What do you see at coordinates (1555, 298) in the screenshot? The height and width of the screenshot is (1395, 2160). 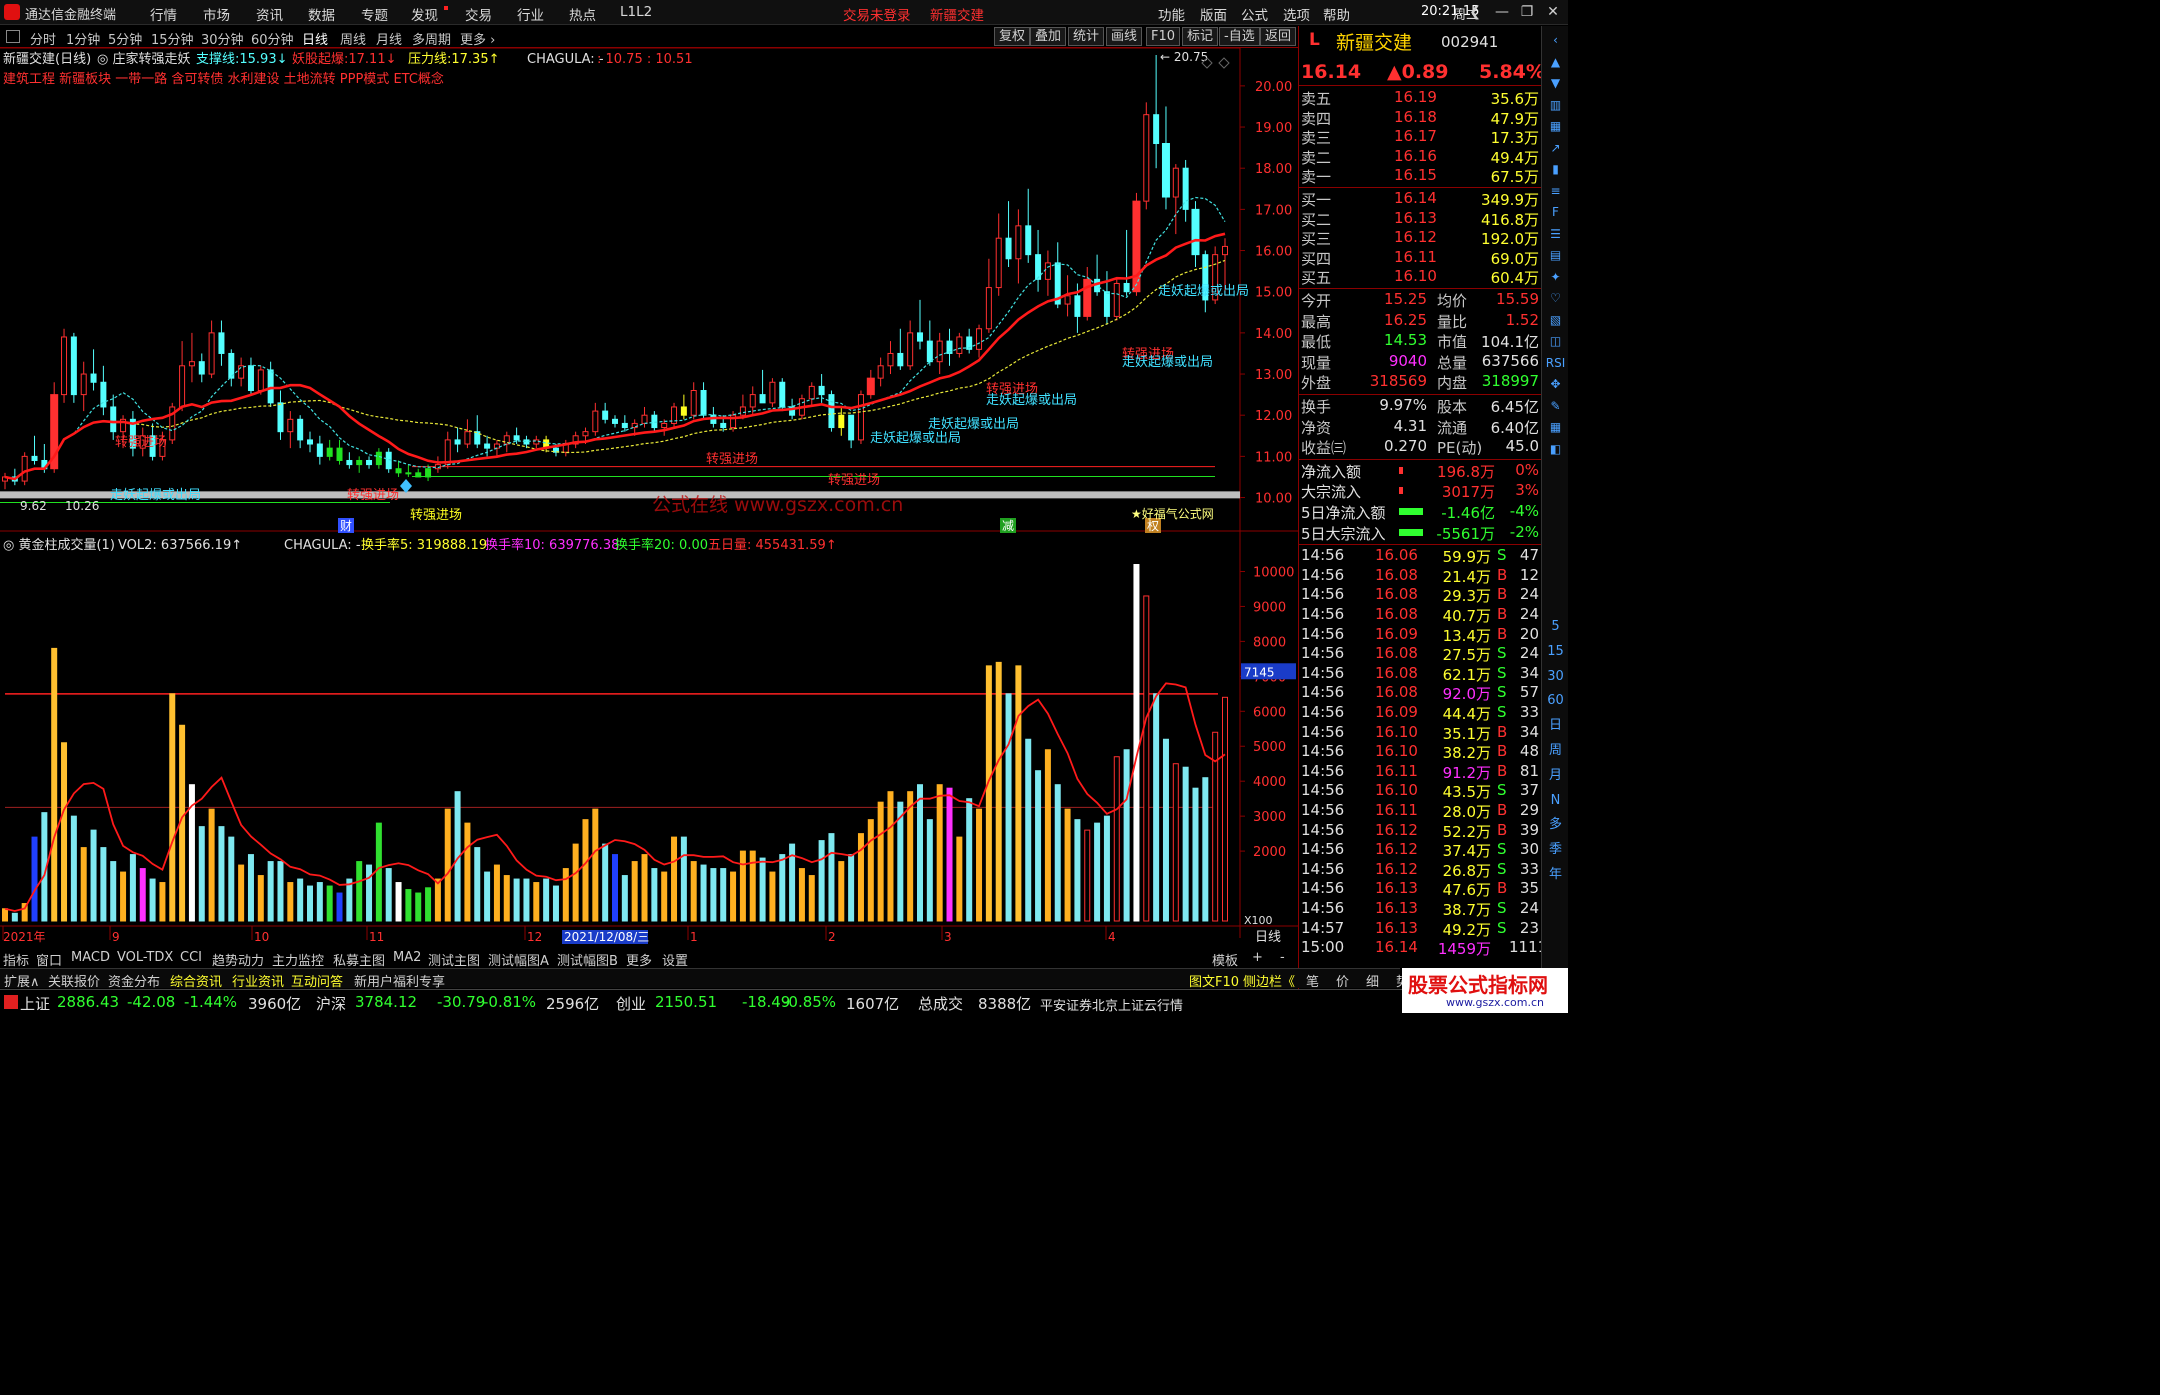 I see `side-tool-gear-icon: ♡` at bounding box center [1555, 298].